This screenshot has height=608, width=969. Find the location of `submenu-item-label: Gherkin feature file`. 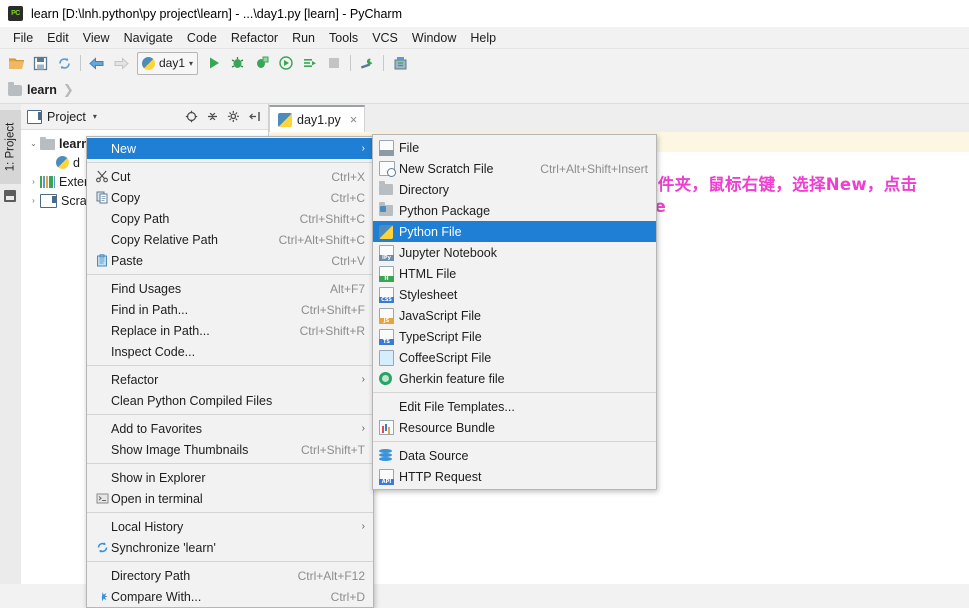

submenu-item-label: Gherkin feature file is located at coordinates (452, 378).